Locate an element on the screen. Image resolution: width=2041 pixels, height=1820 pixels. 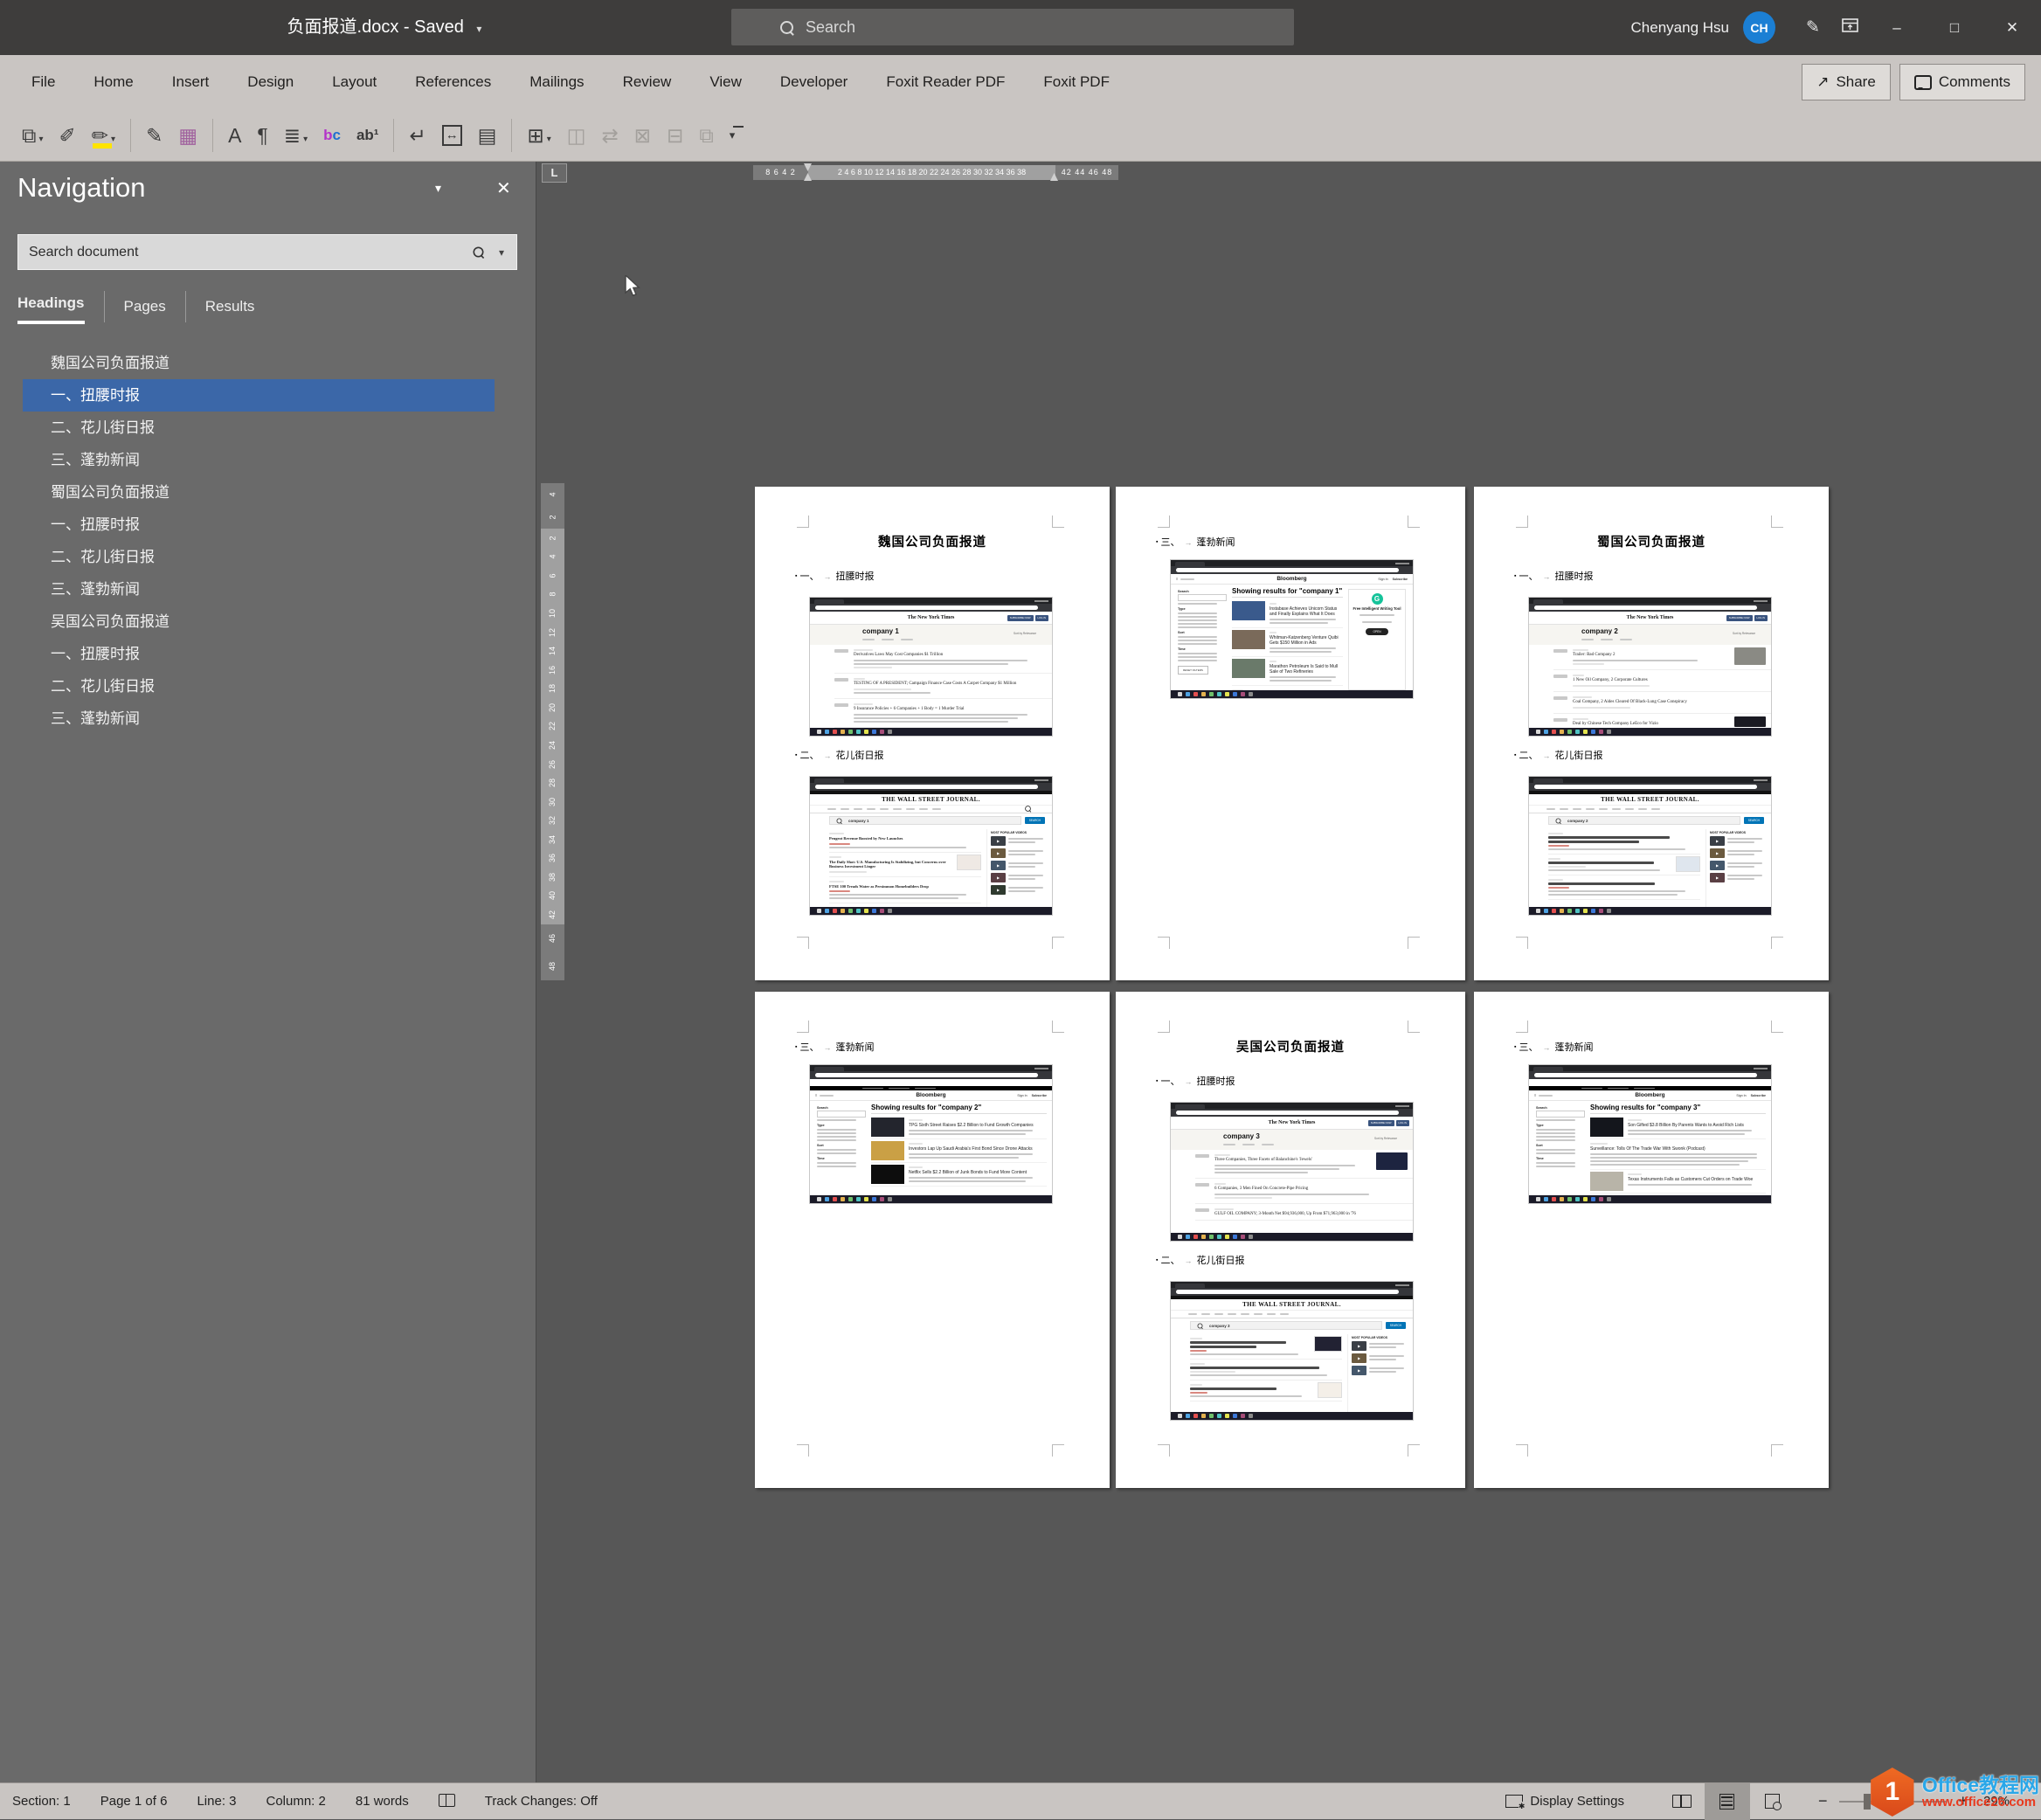
ribbon-tab: Foxit Reader PDF is located at coordinates (946, 82).